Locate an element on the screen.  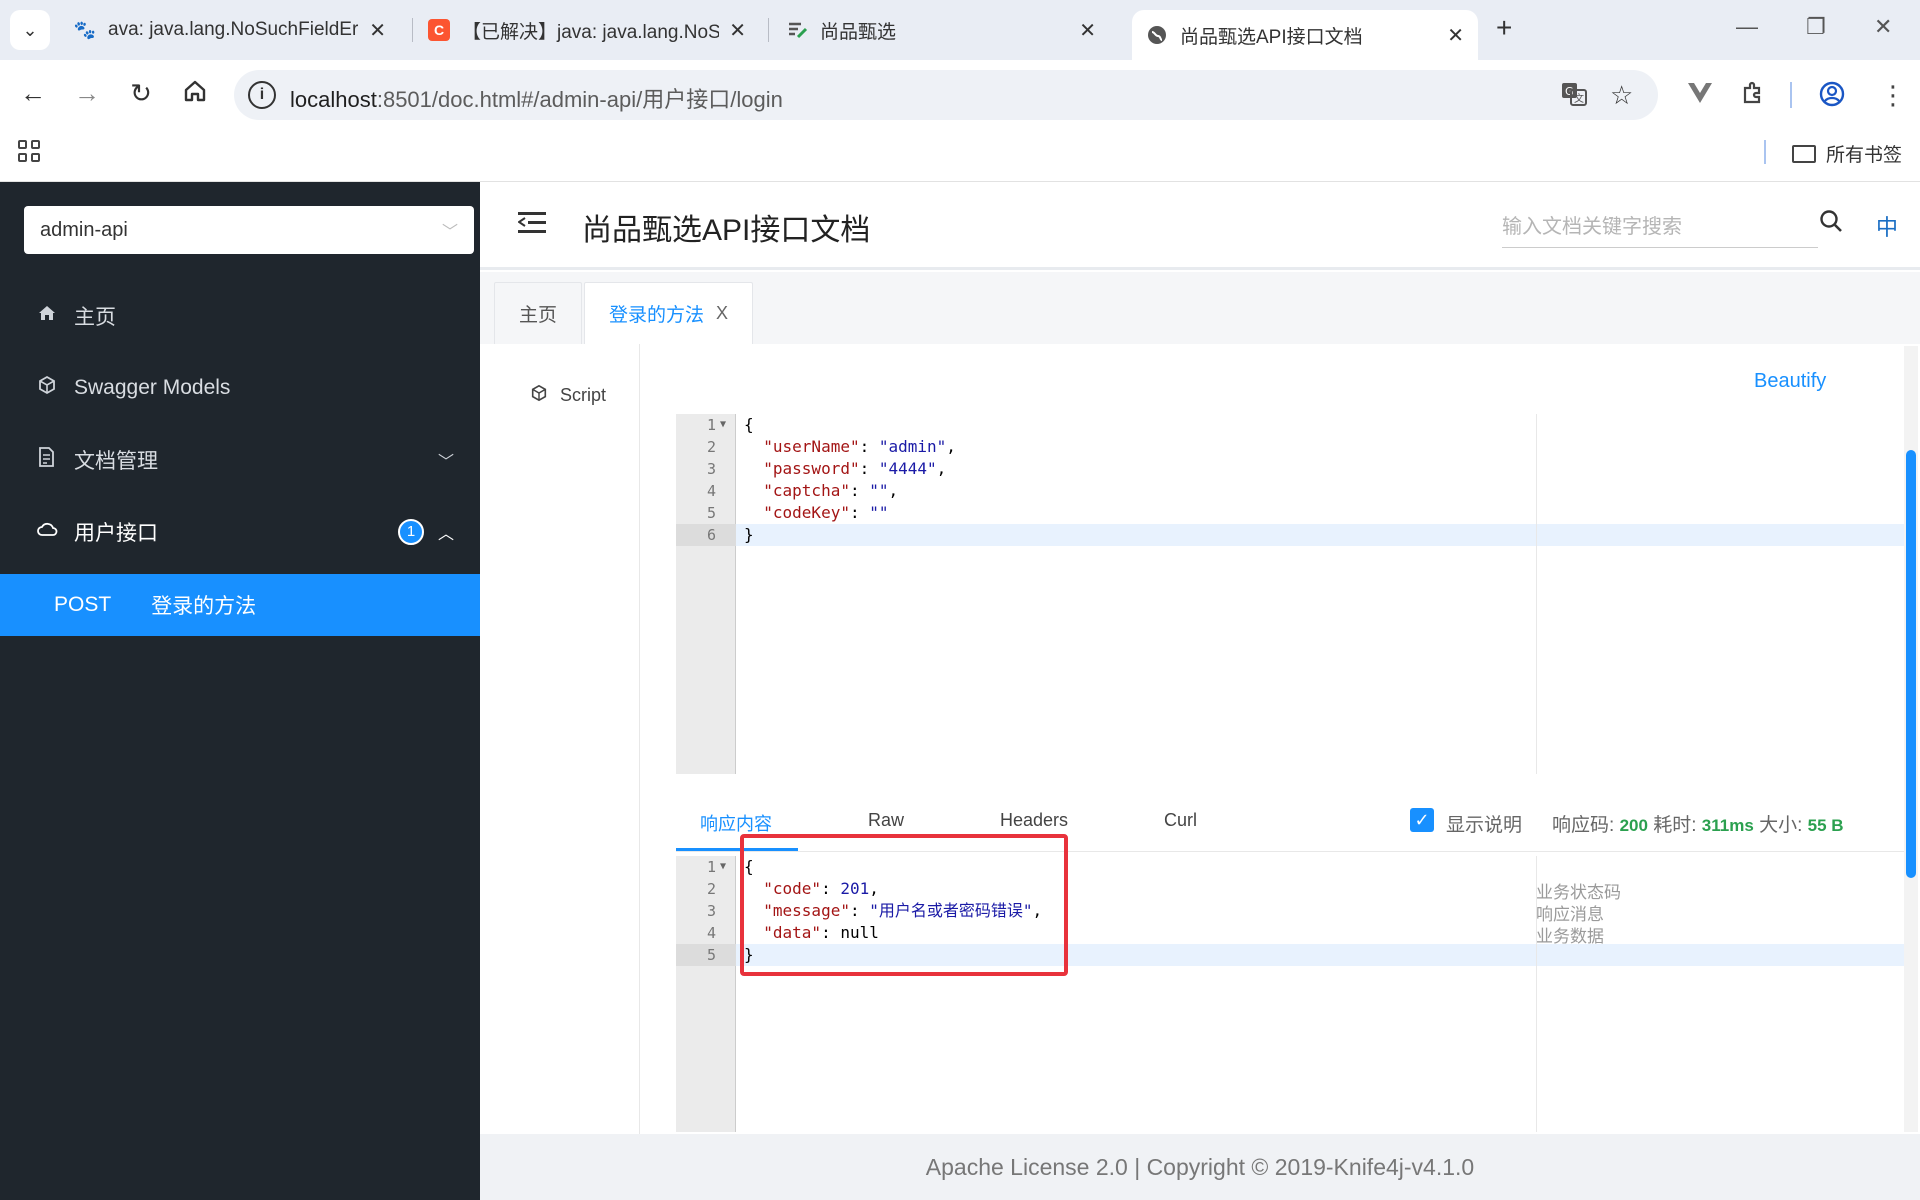
response-stats: 响应码: 200 耗时: 311ms 大小: 55 B is located at coordinates (1698, 823).